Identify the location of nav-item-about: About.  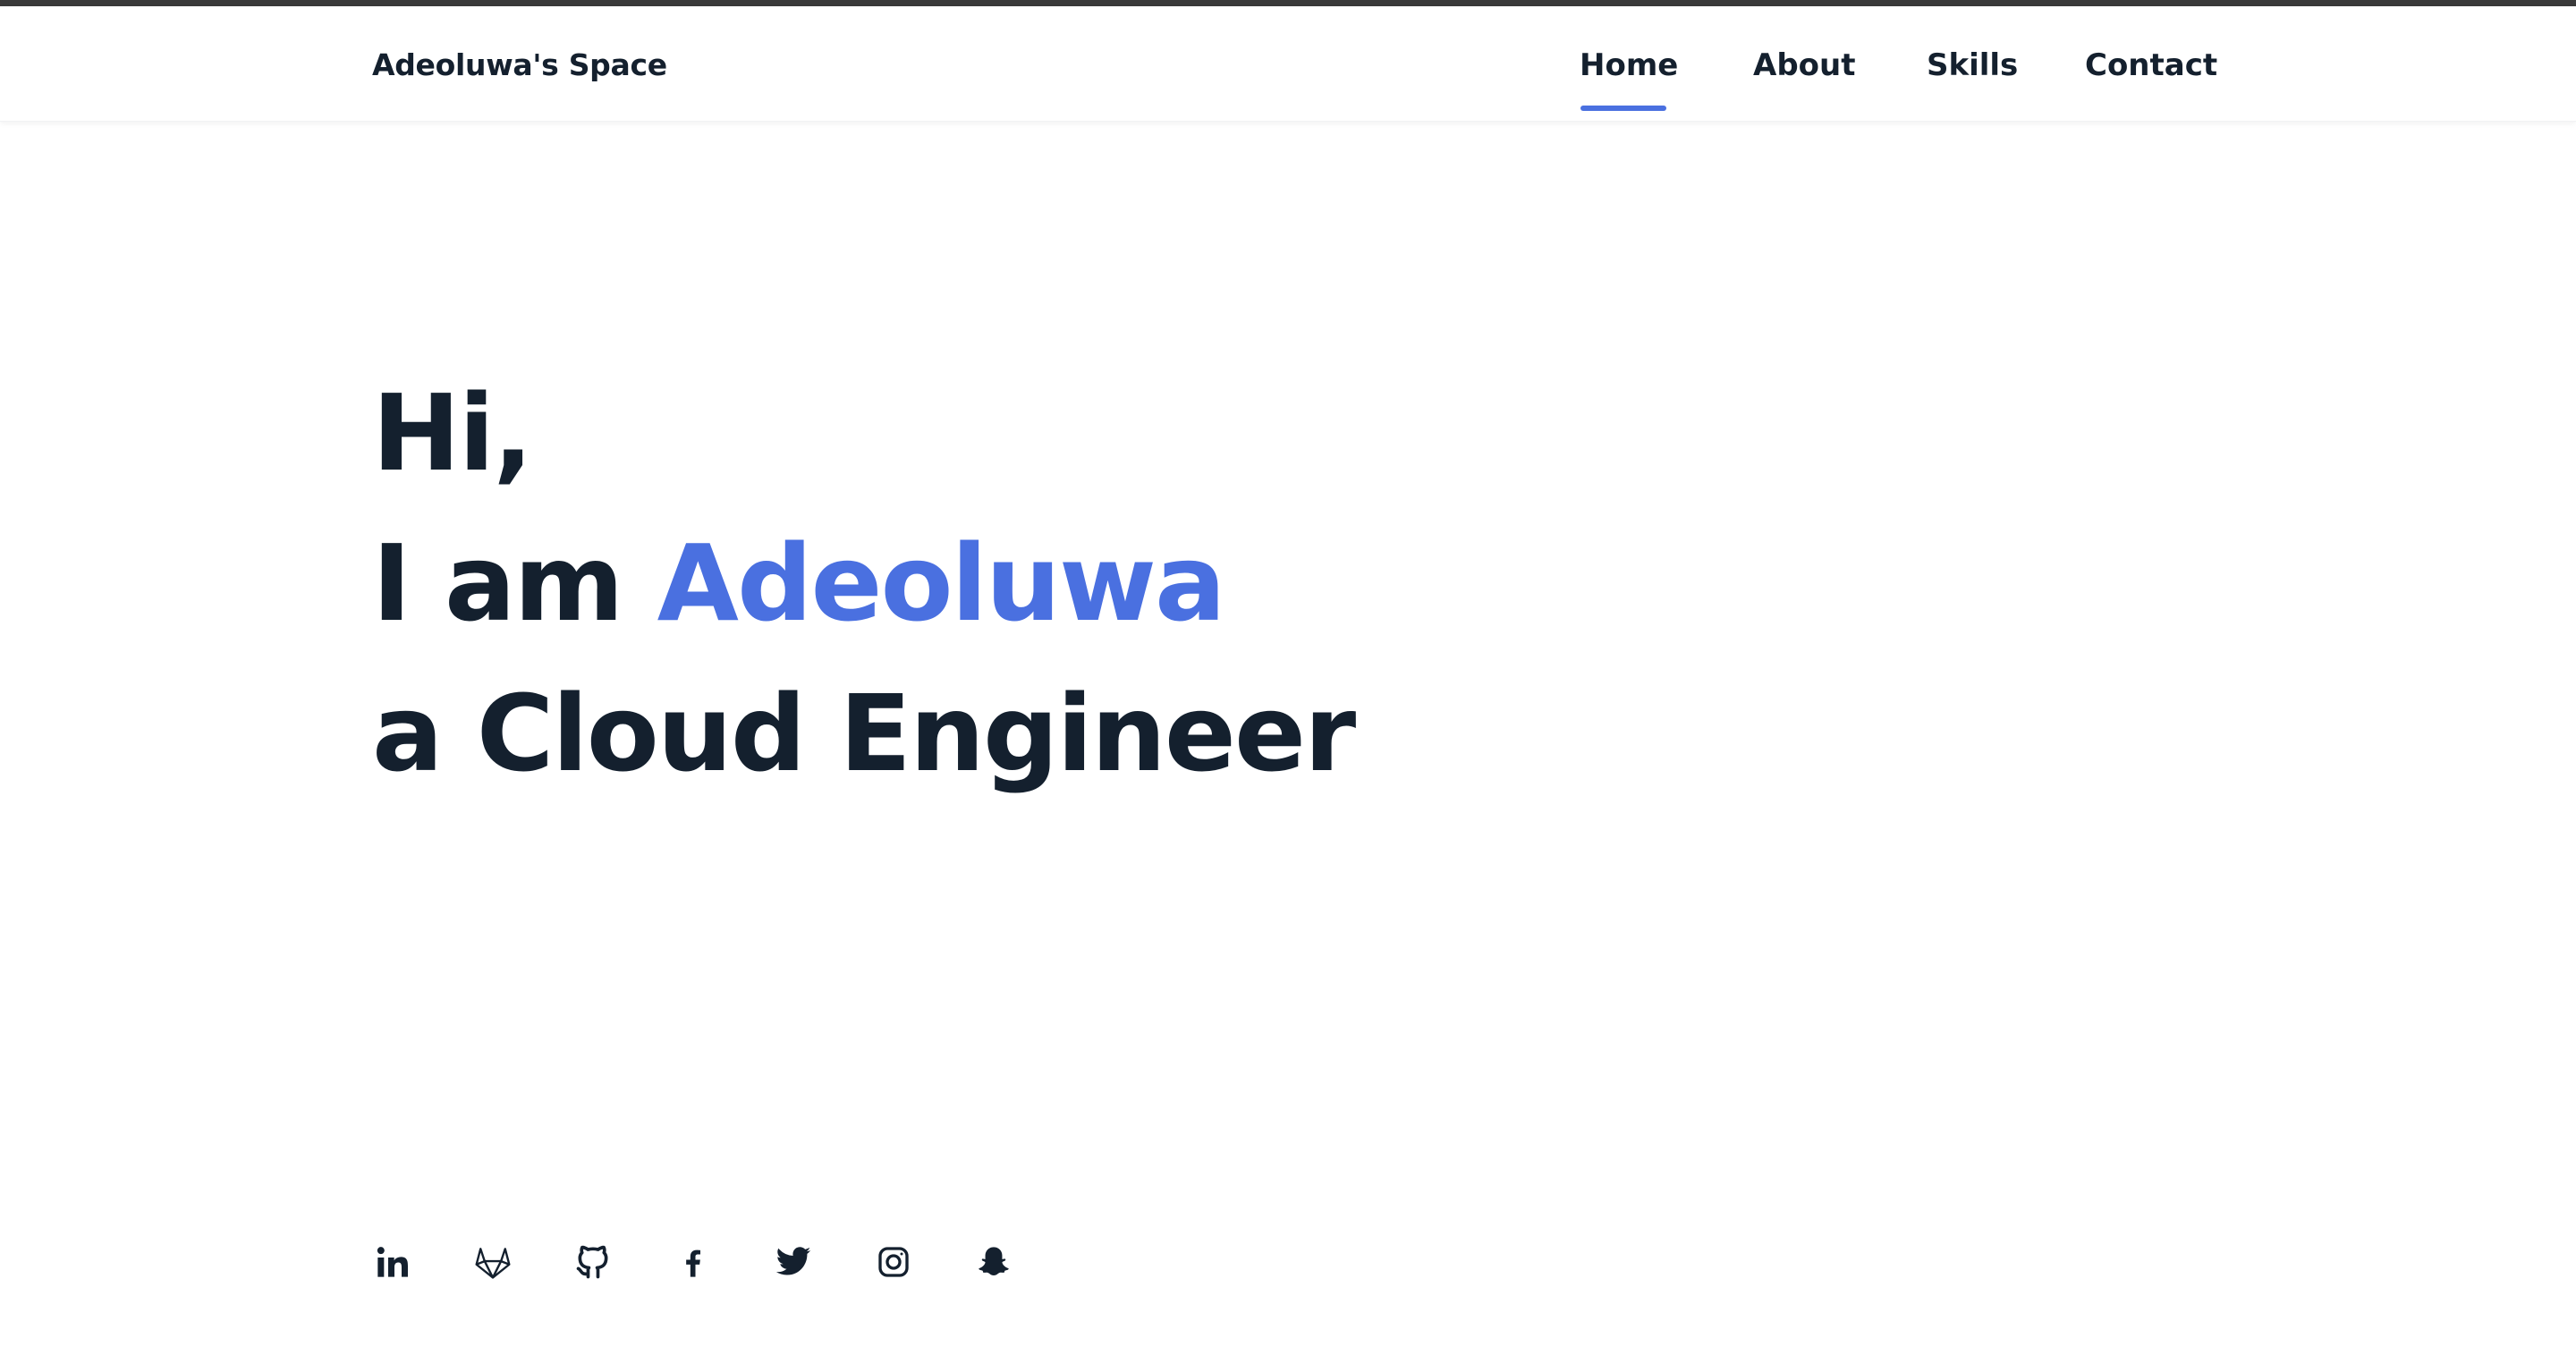
(1804, 65).